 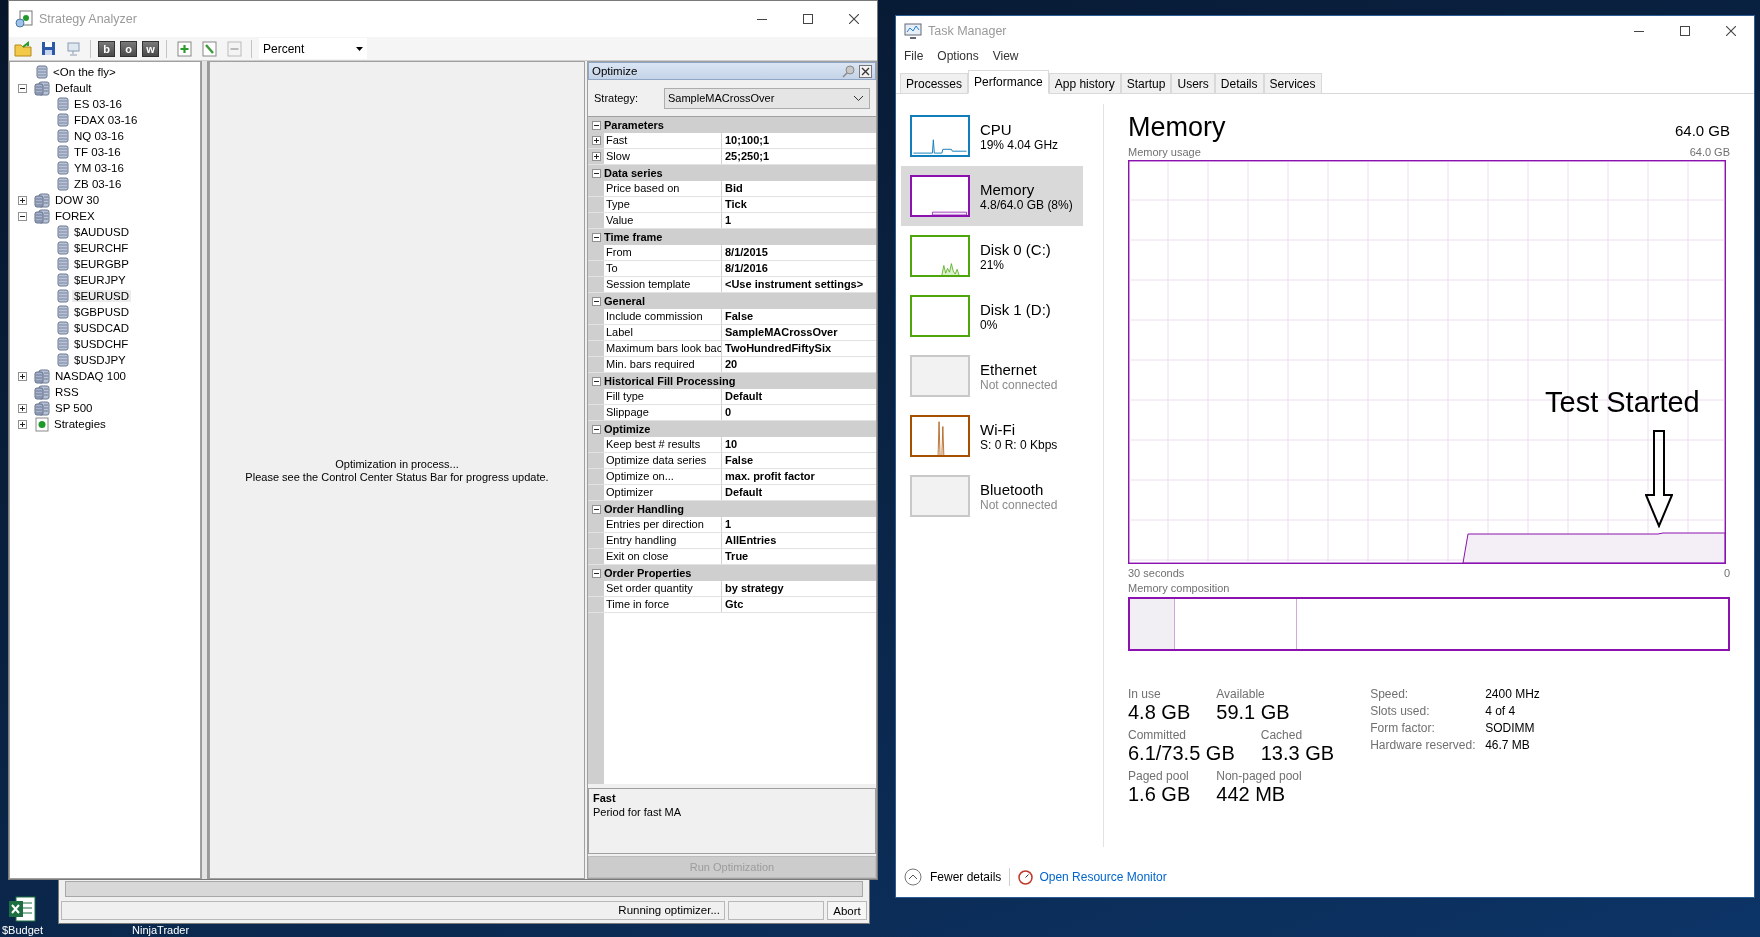 I want to click on tree-item: FDAX 03-16, so click(x=106, y=120).